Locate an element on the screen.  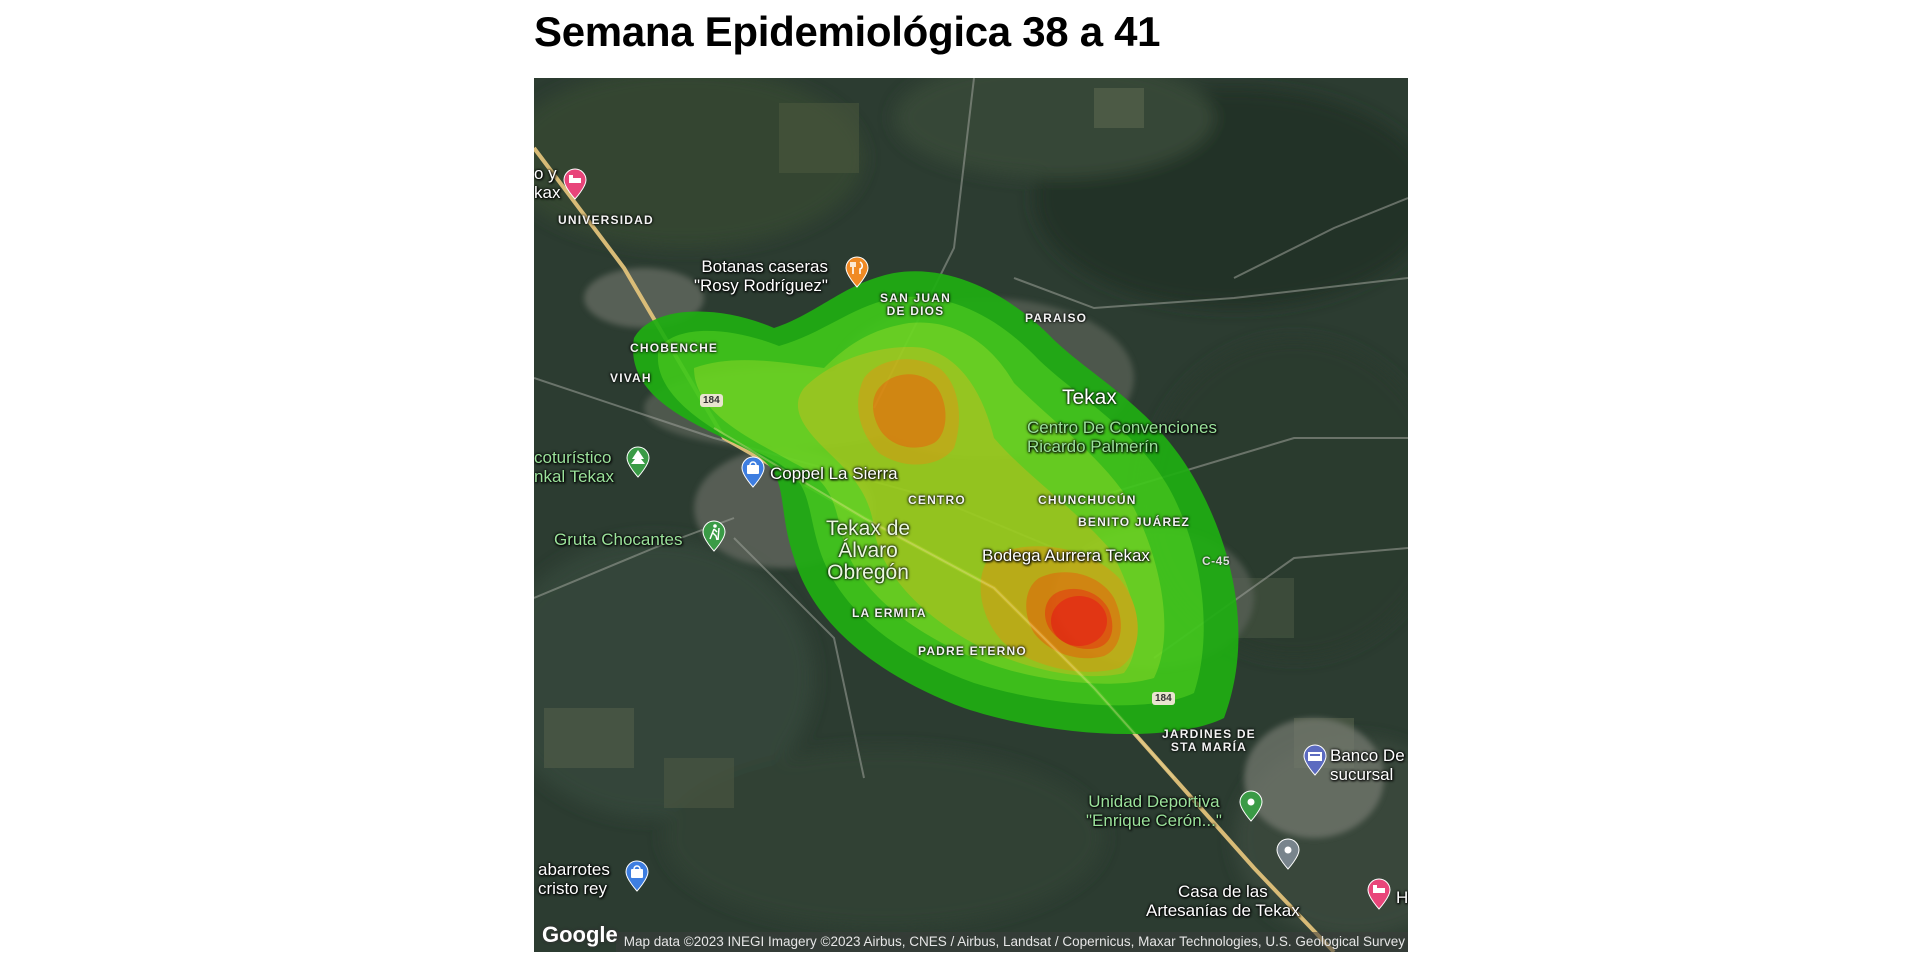
neighborhood-label-la-ermita: LA ERMITA is located at coordinates (889, 613).